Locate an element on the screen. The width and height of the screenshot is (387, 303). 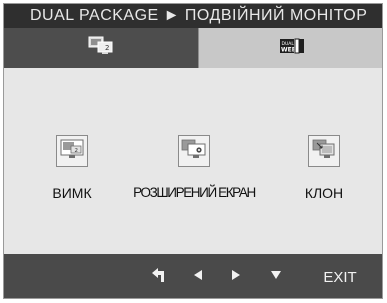
svg-text: WEB is located at coordinates (289, 49).